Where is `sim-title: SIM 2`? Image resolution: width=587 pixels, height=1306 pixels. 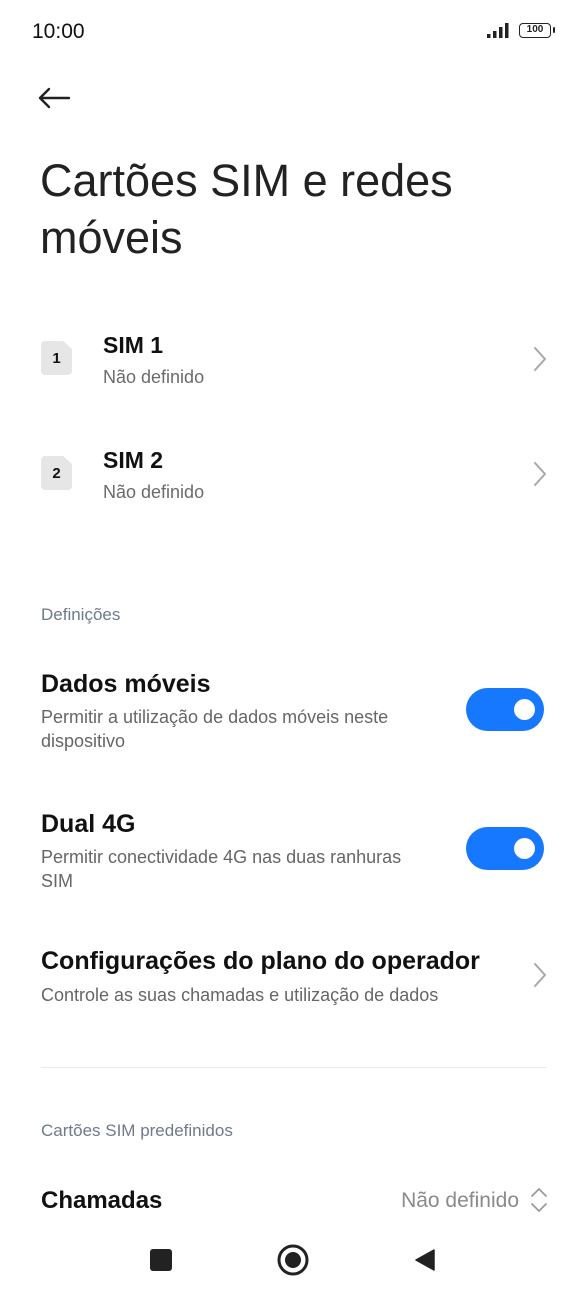
sim-title: SIM 2 is located at coordinates (133, 460).